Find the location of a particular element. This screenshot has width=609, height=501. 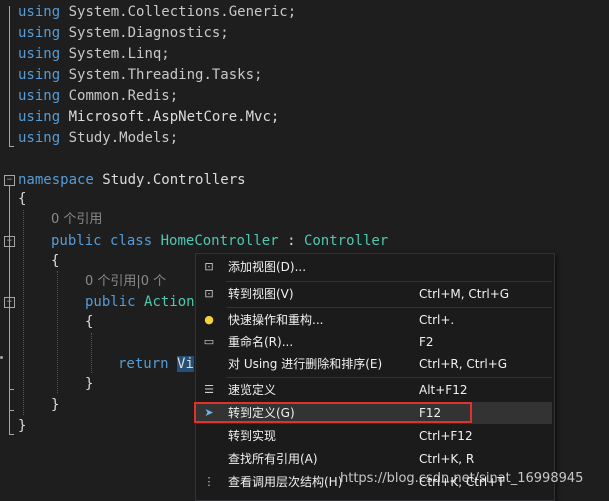

using-namespace: System.Linq; is located at coordinates (119, 54).